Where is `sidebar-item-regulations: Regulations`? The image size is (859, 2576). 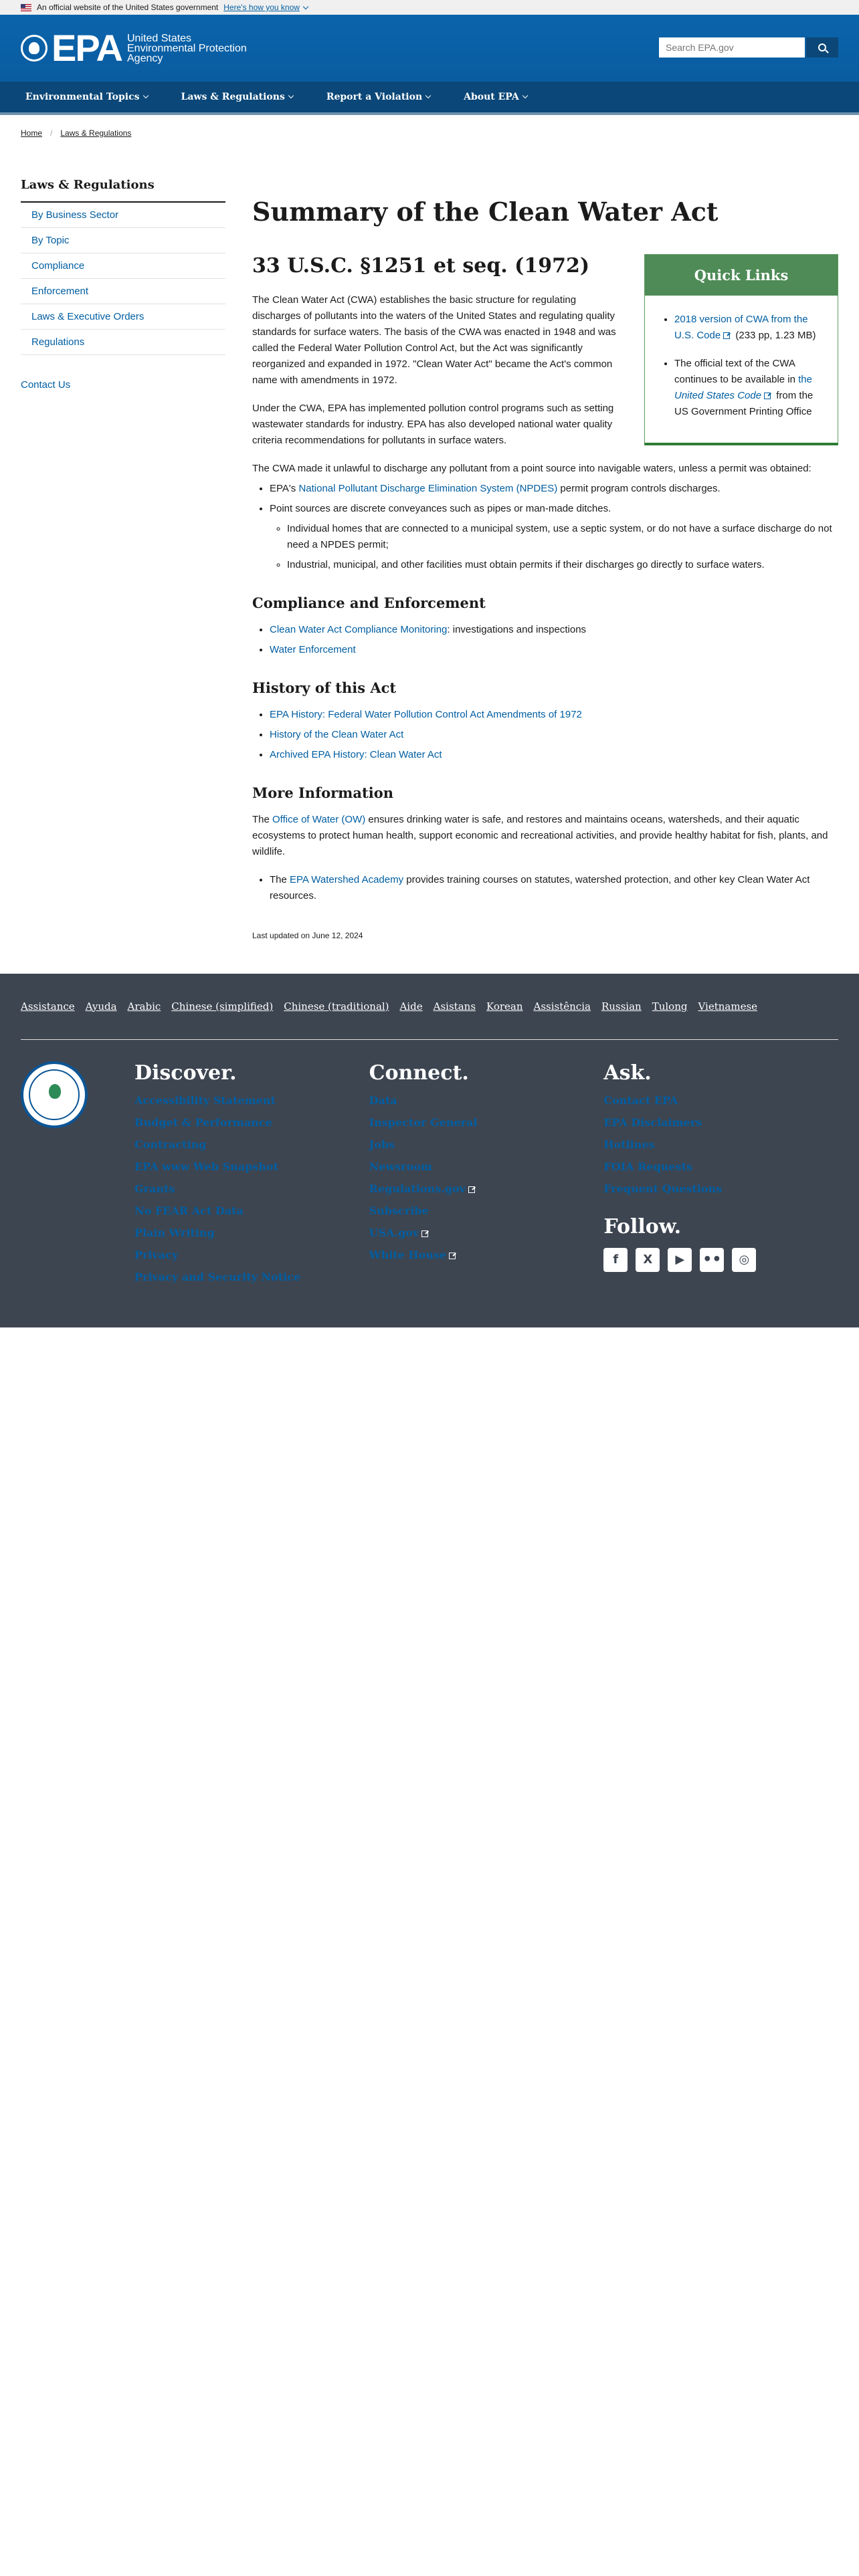 sidebar-item-regulations: Regulations is located at coordinates (123, 342).